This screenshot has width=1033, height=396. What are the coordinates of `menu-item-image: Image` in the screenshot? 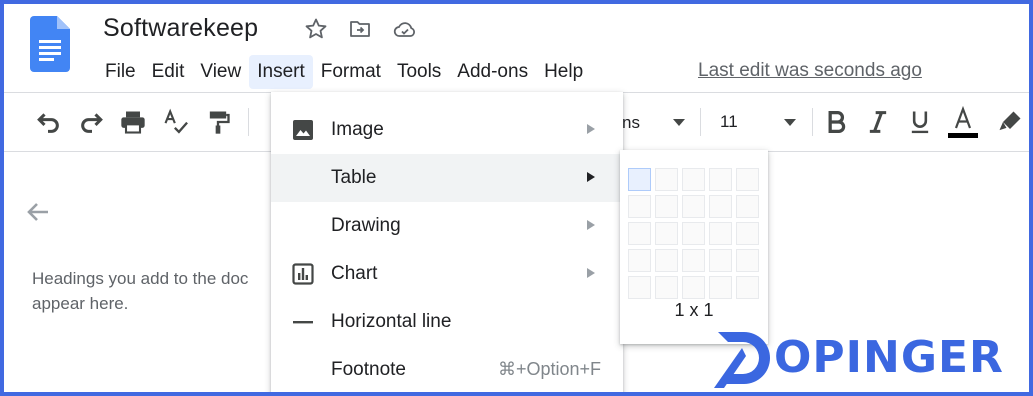 It's located at (447, 130).